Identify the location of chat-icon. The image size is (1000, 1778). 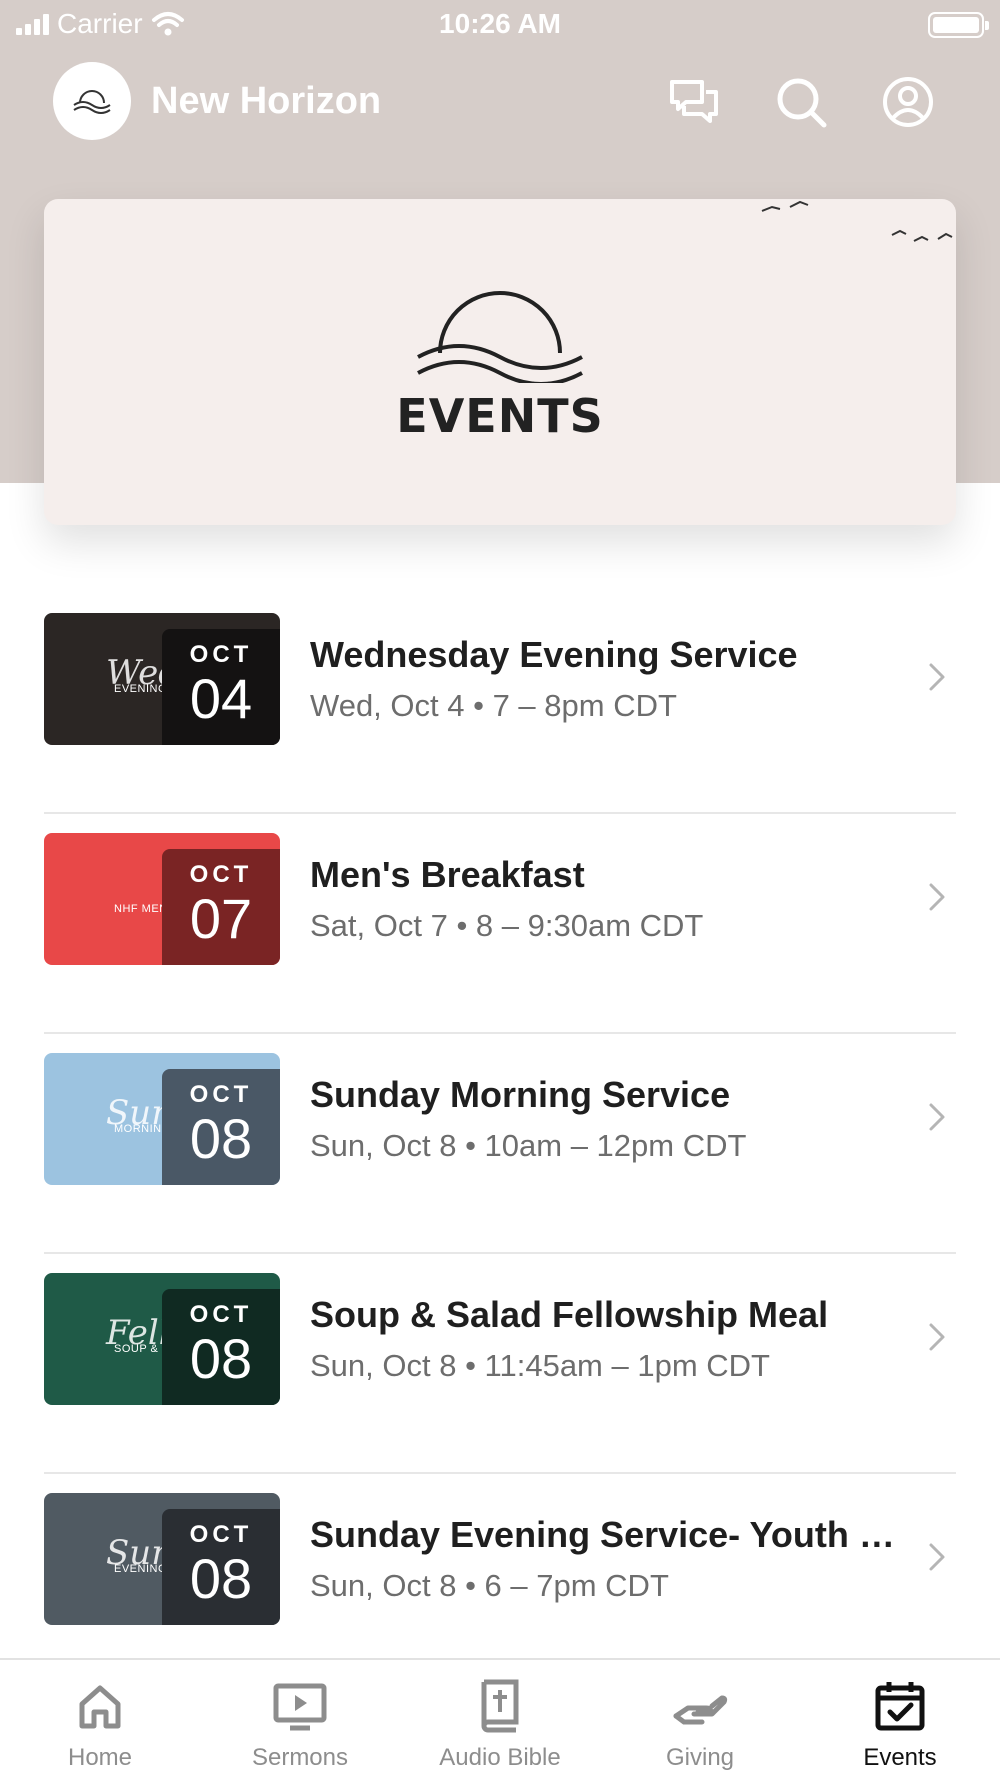
(694, 102).